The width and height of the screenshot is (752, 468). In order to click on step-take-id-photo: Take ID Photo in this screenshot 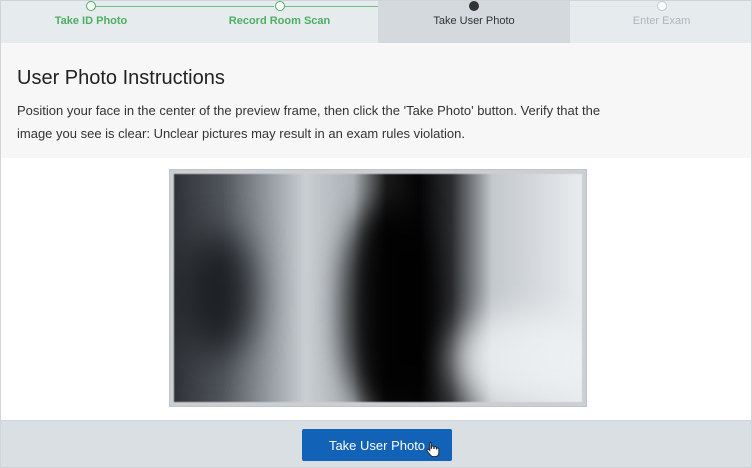, I will do `click(91, 22)`.